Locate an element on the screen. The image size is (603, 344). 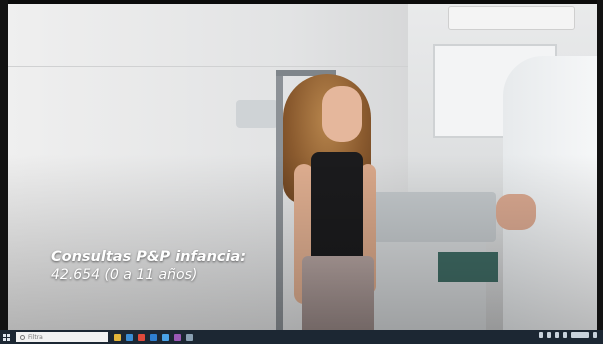
letterbox-right is located at coordinates (600, 165).